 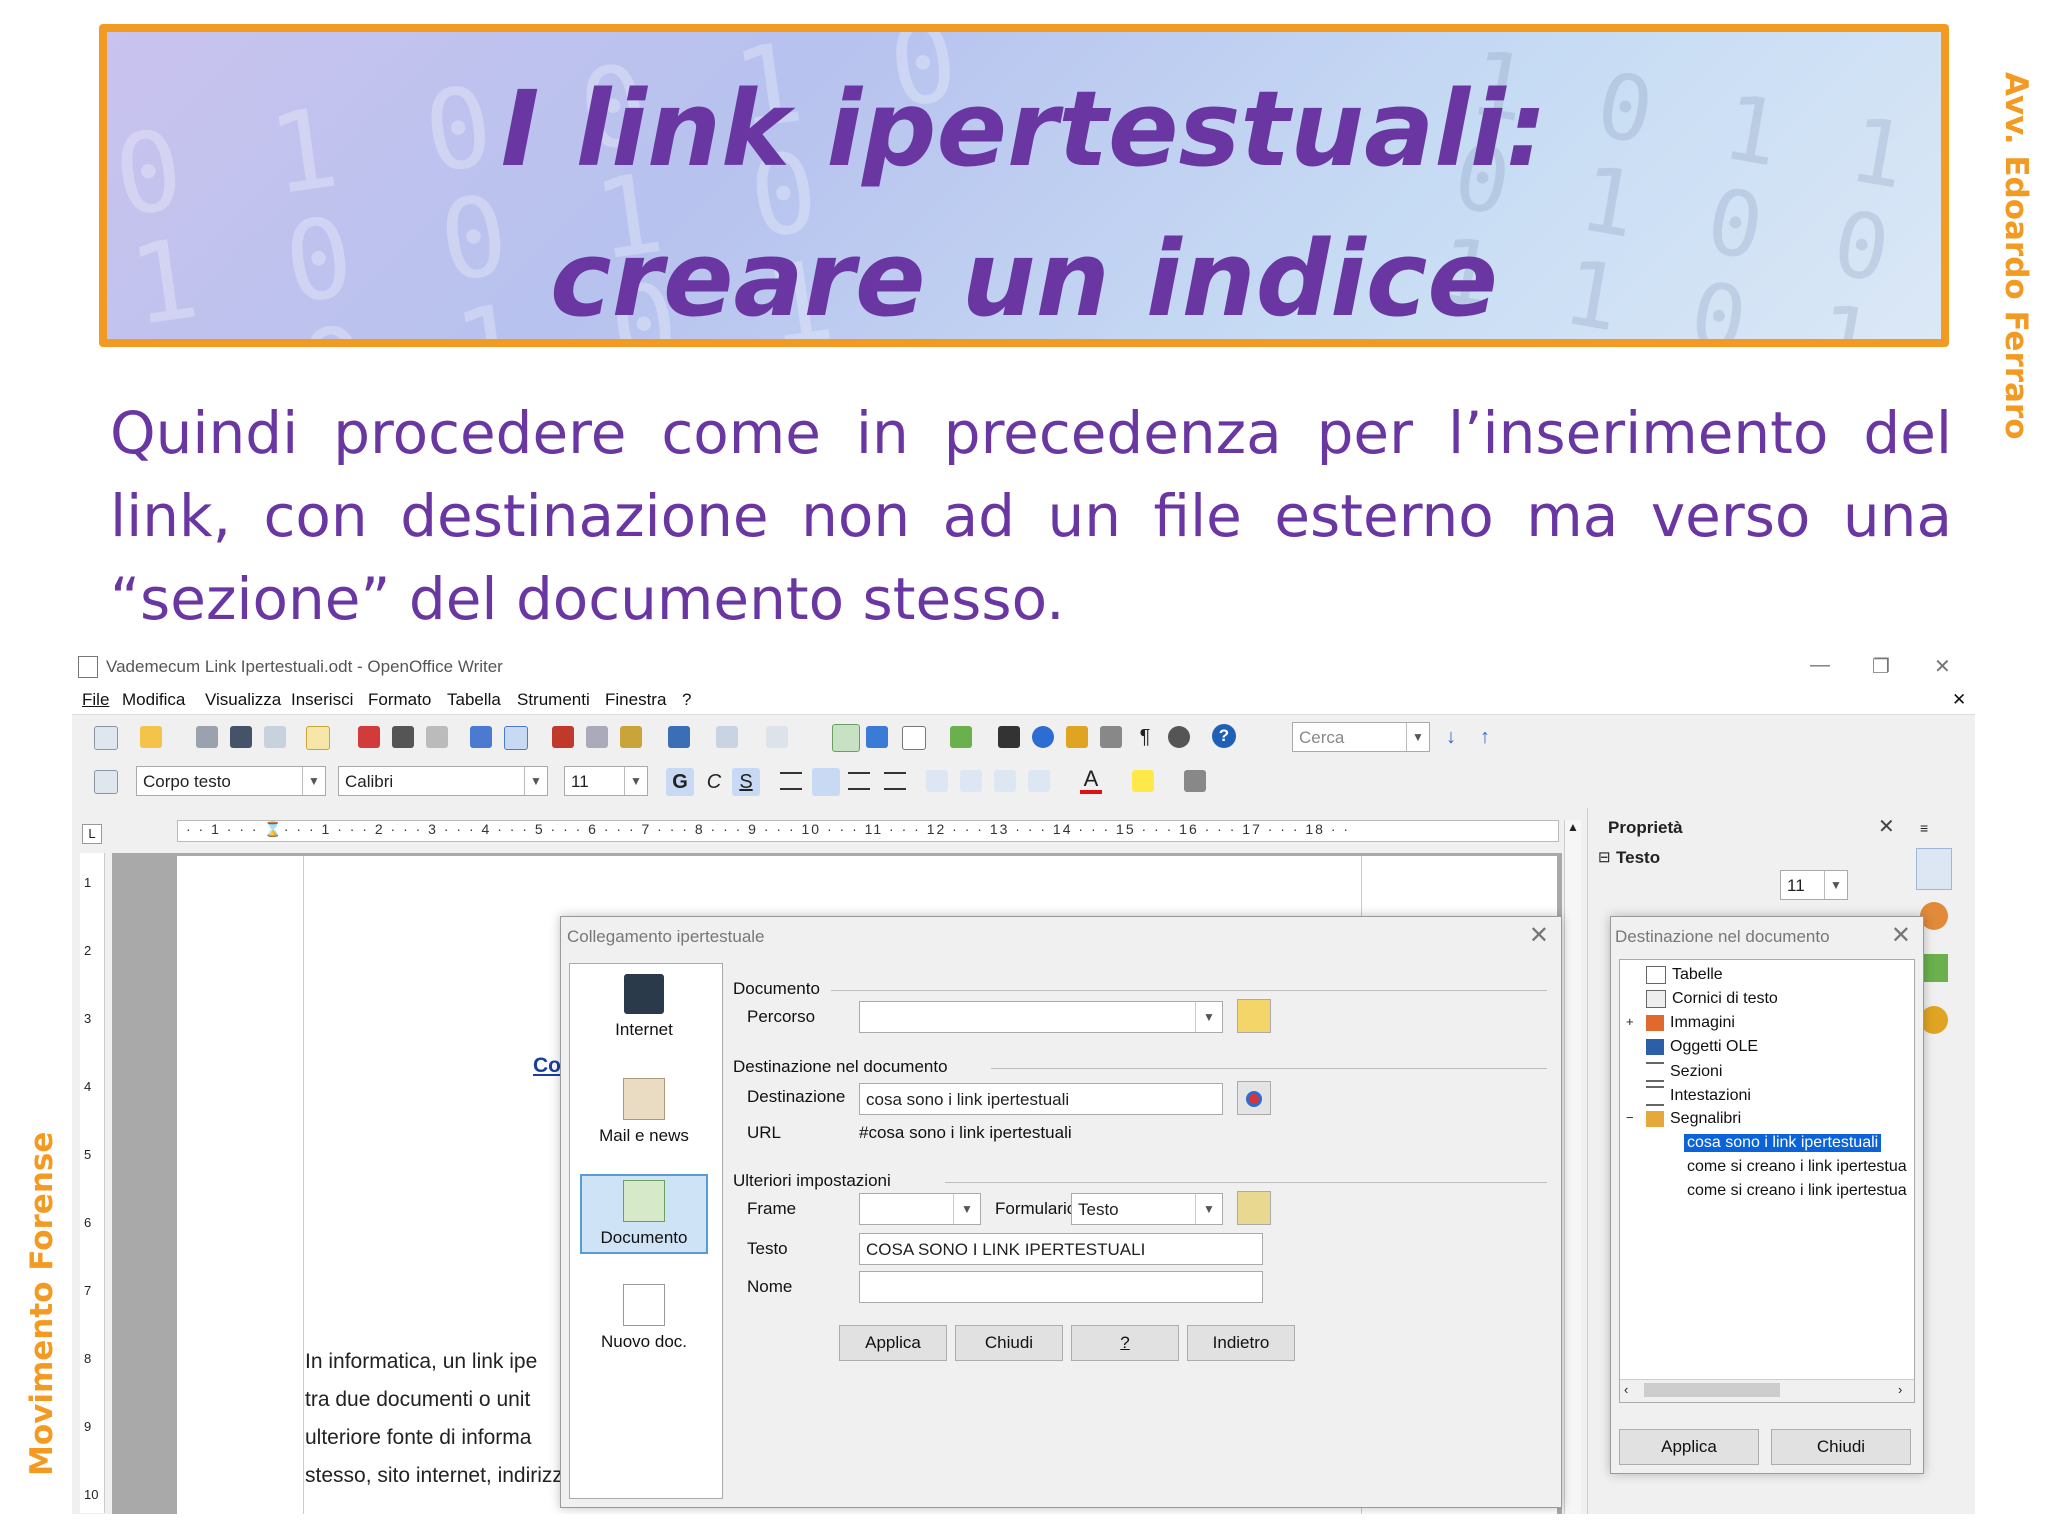 I want to click on send-mail-icon, so click(x=275, y=737).